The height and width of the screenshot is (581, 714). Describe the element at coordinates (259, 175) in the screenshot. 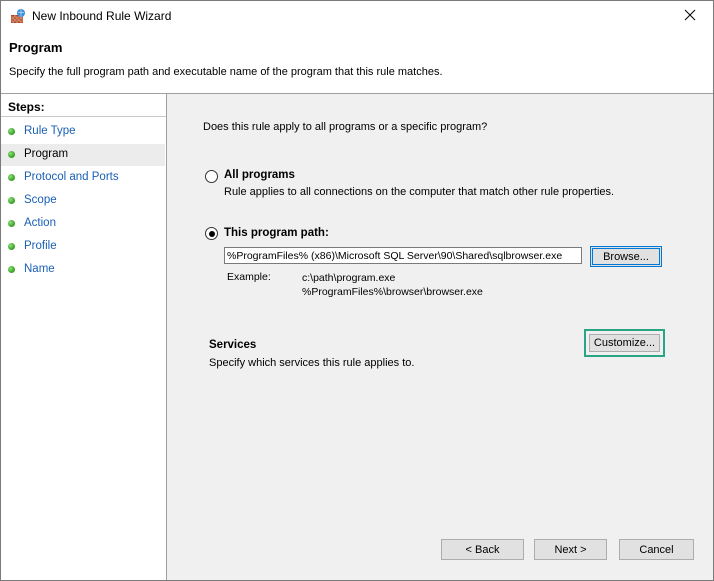

I see `all-programs-label: All programs` at that location.